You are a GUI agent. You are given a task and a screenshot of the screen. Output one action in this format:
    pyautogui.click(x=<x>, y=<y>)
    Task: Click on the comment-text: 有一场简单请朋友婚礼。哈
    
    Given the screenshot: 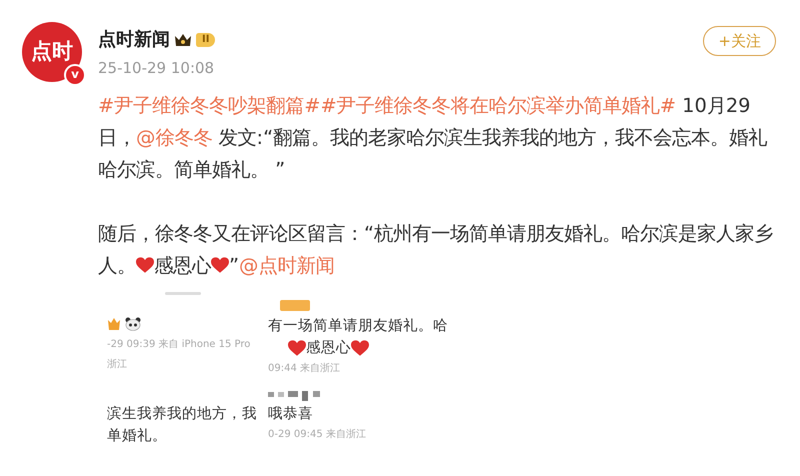 What is the action you would take?
    pyautogui.click(x=358, y=326)
    